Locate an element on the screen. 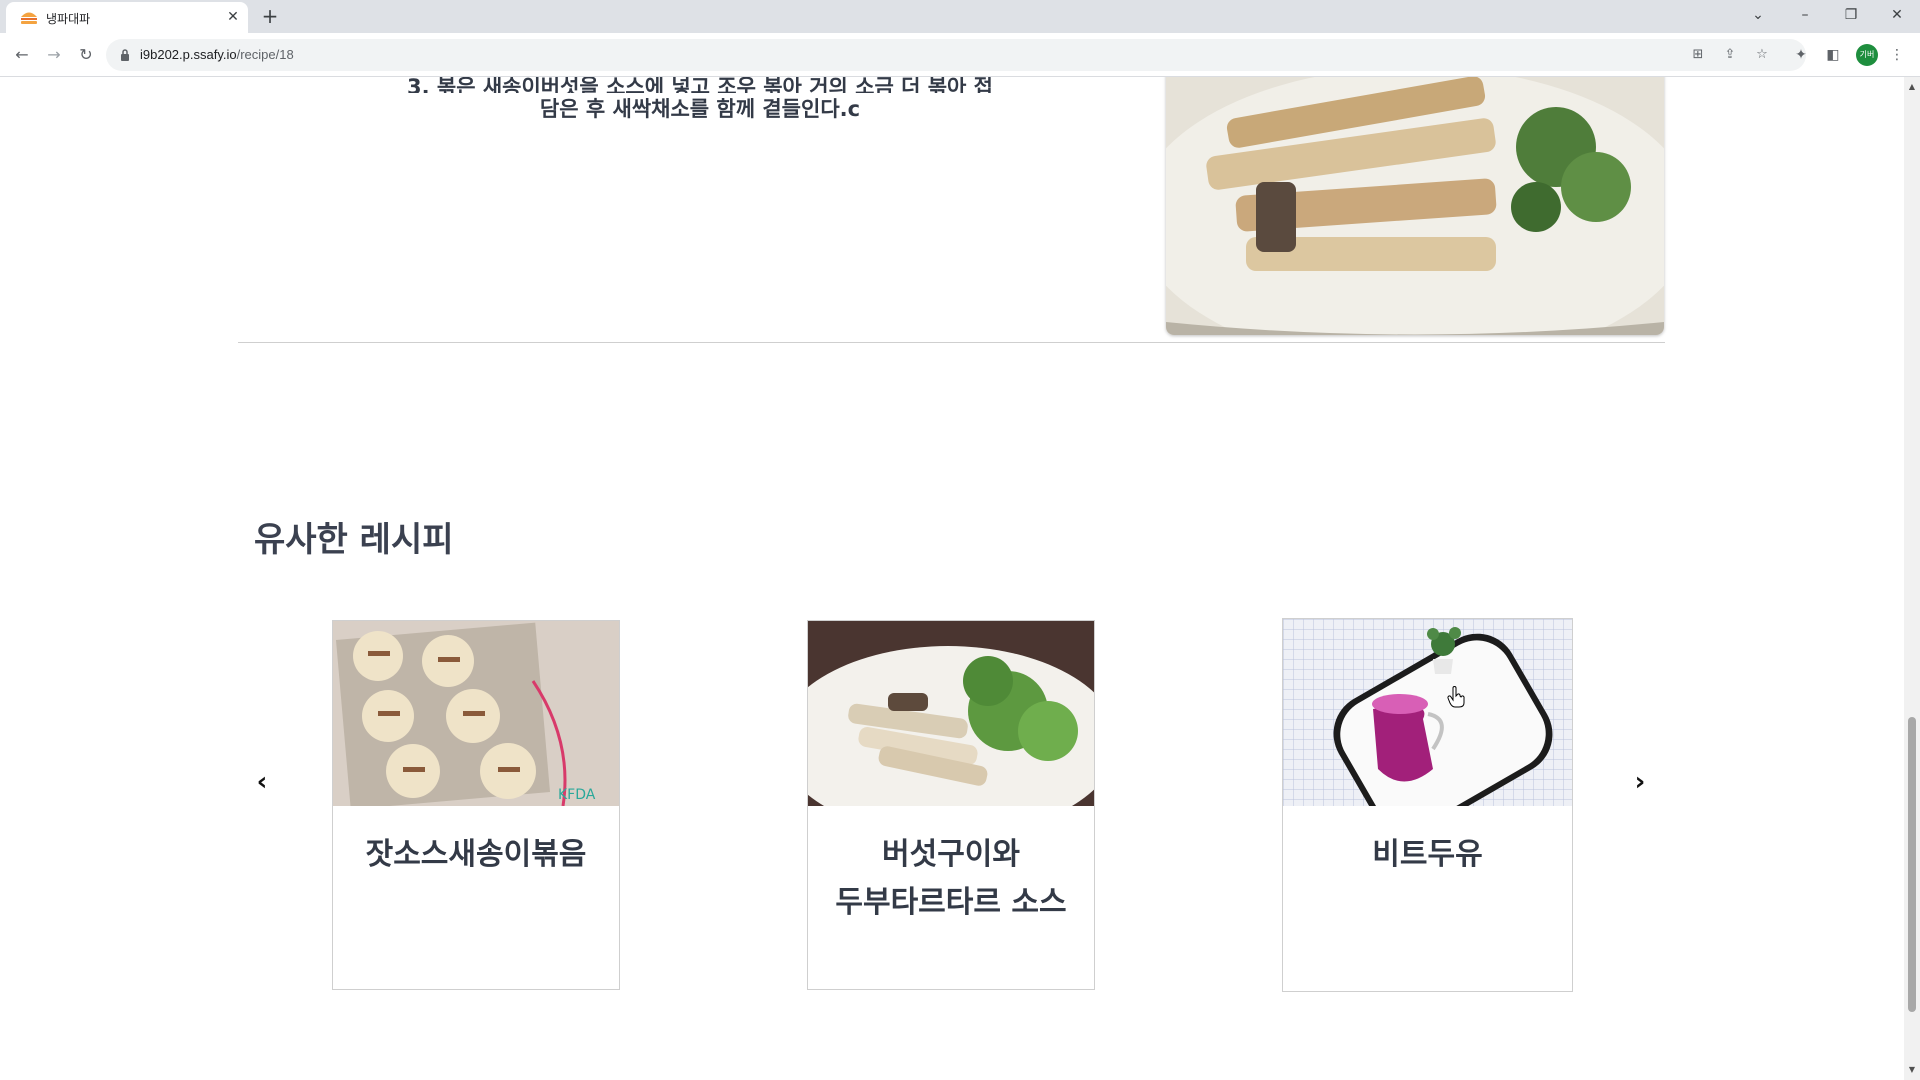 Image resolution: width=1920 pixels, height=1080 pixels. burger-favicon-icon is located at coordinates (29, 18).